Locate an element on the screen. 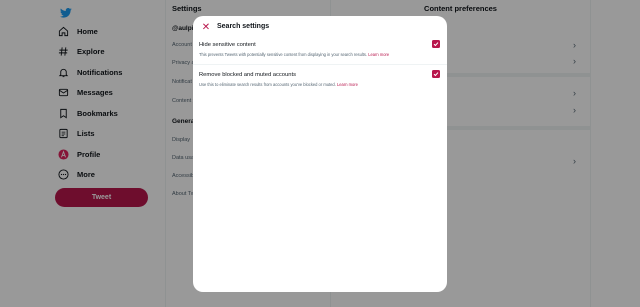 This screenshot has height=307, width=640. hide-sensitive-checkbox is located at coordinates (436, 44).